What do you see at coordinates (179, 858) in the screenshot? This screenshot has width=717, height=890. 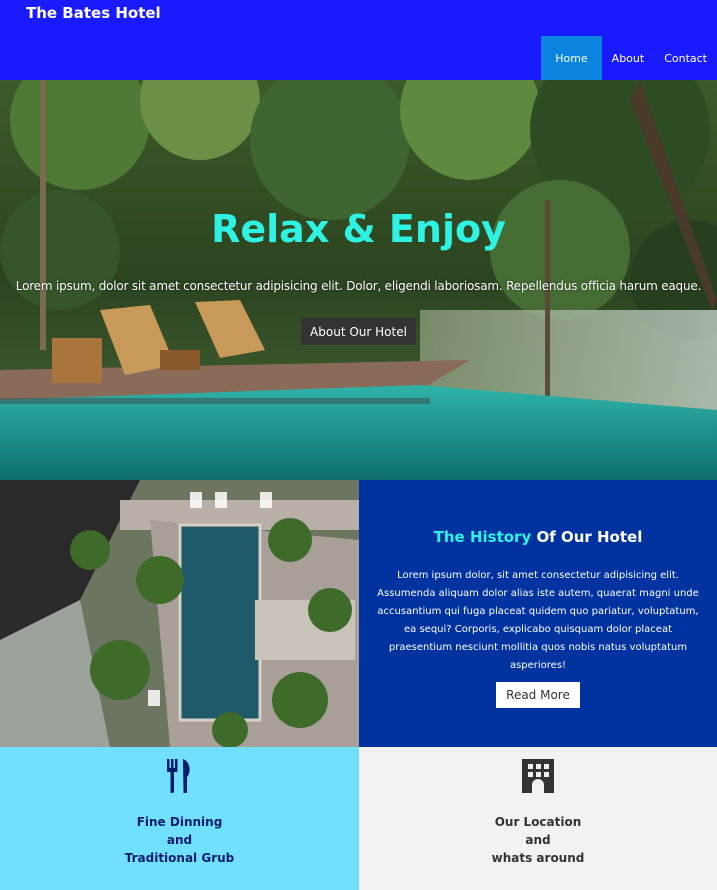 I see `feature-line: Traditional Grub` at bounding box center [179, 858].